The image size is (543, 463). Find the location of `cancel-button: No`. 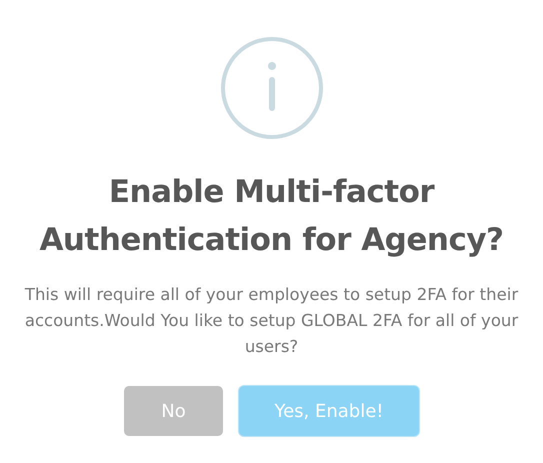

cancel-button: No is located at coordinates (173, 411).